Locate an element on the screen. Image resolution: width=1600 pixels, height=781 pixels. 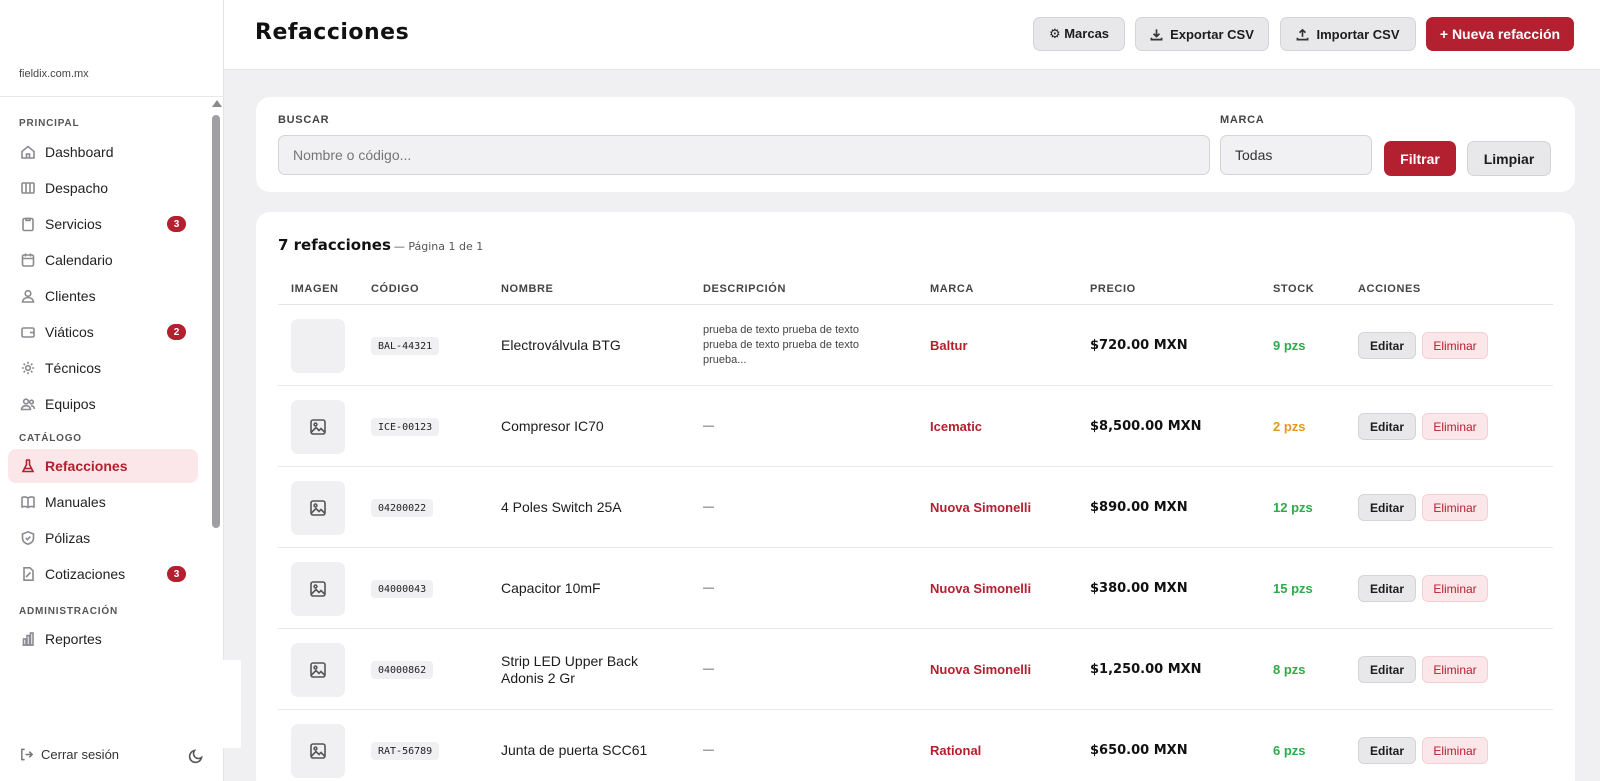
clipboard-icon is located at coordinates (28, 224).